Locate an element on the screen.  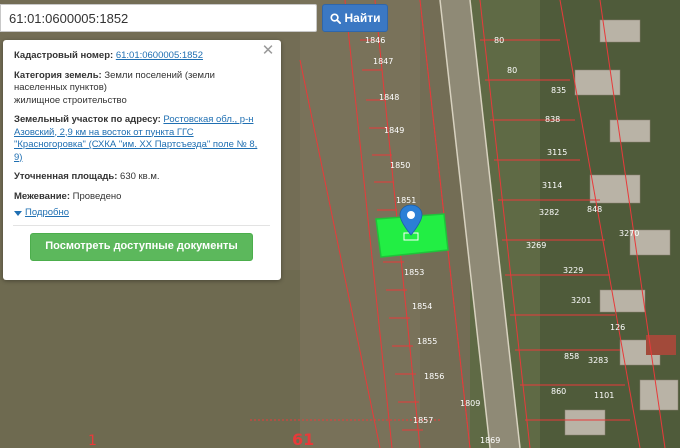
parcel-label: 3115 is located at coordinates (557, 152).